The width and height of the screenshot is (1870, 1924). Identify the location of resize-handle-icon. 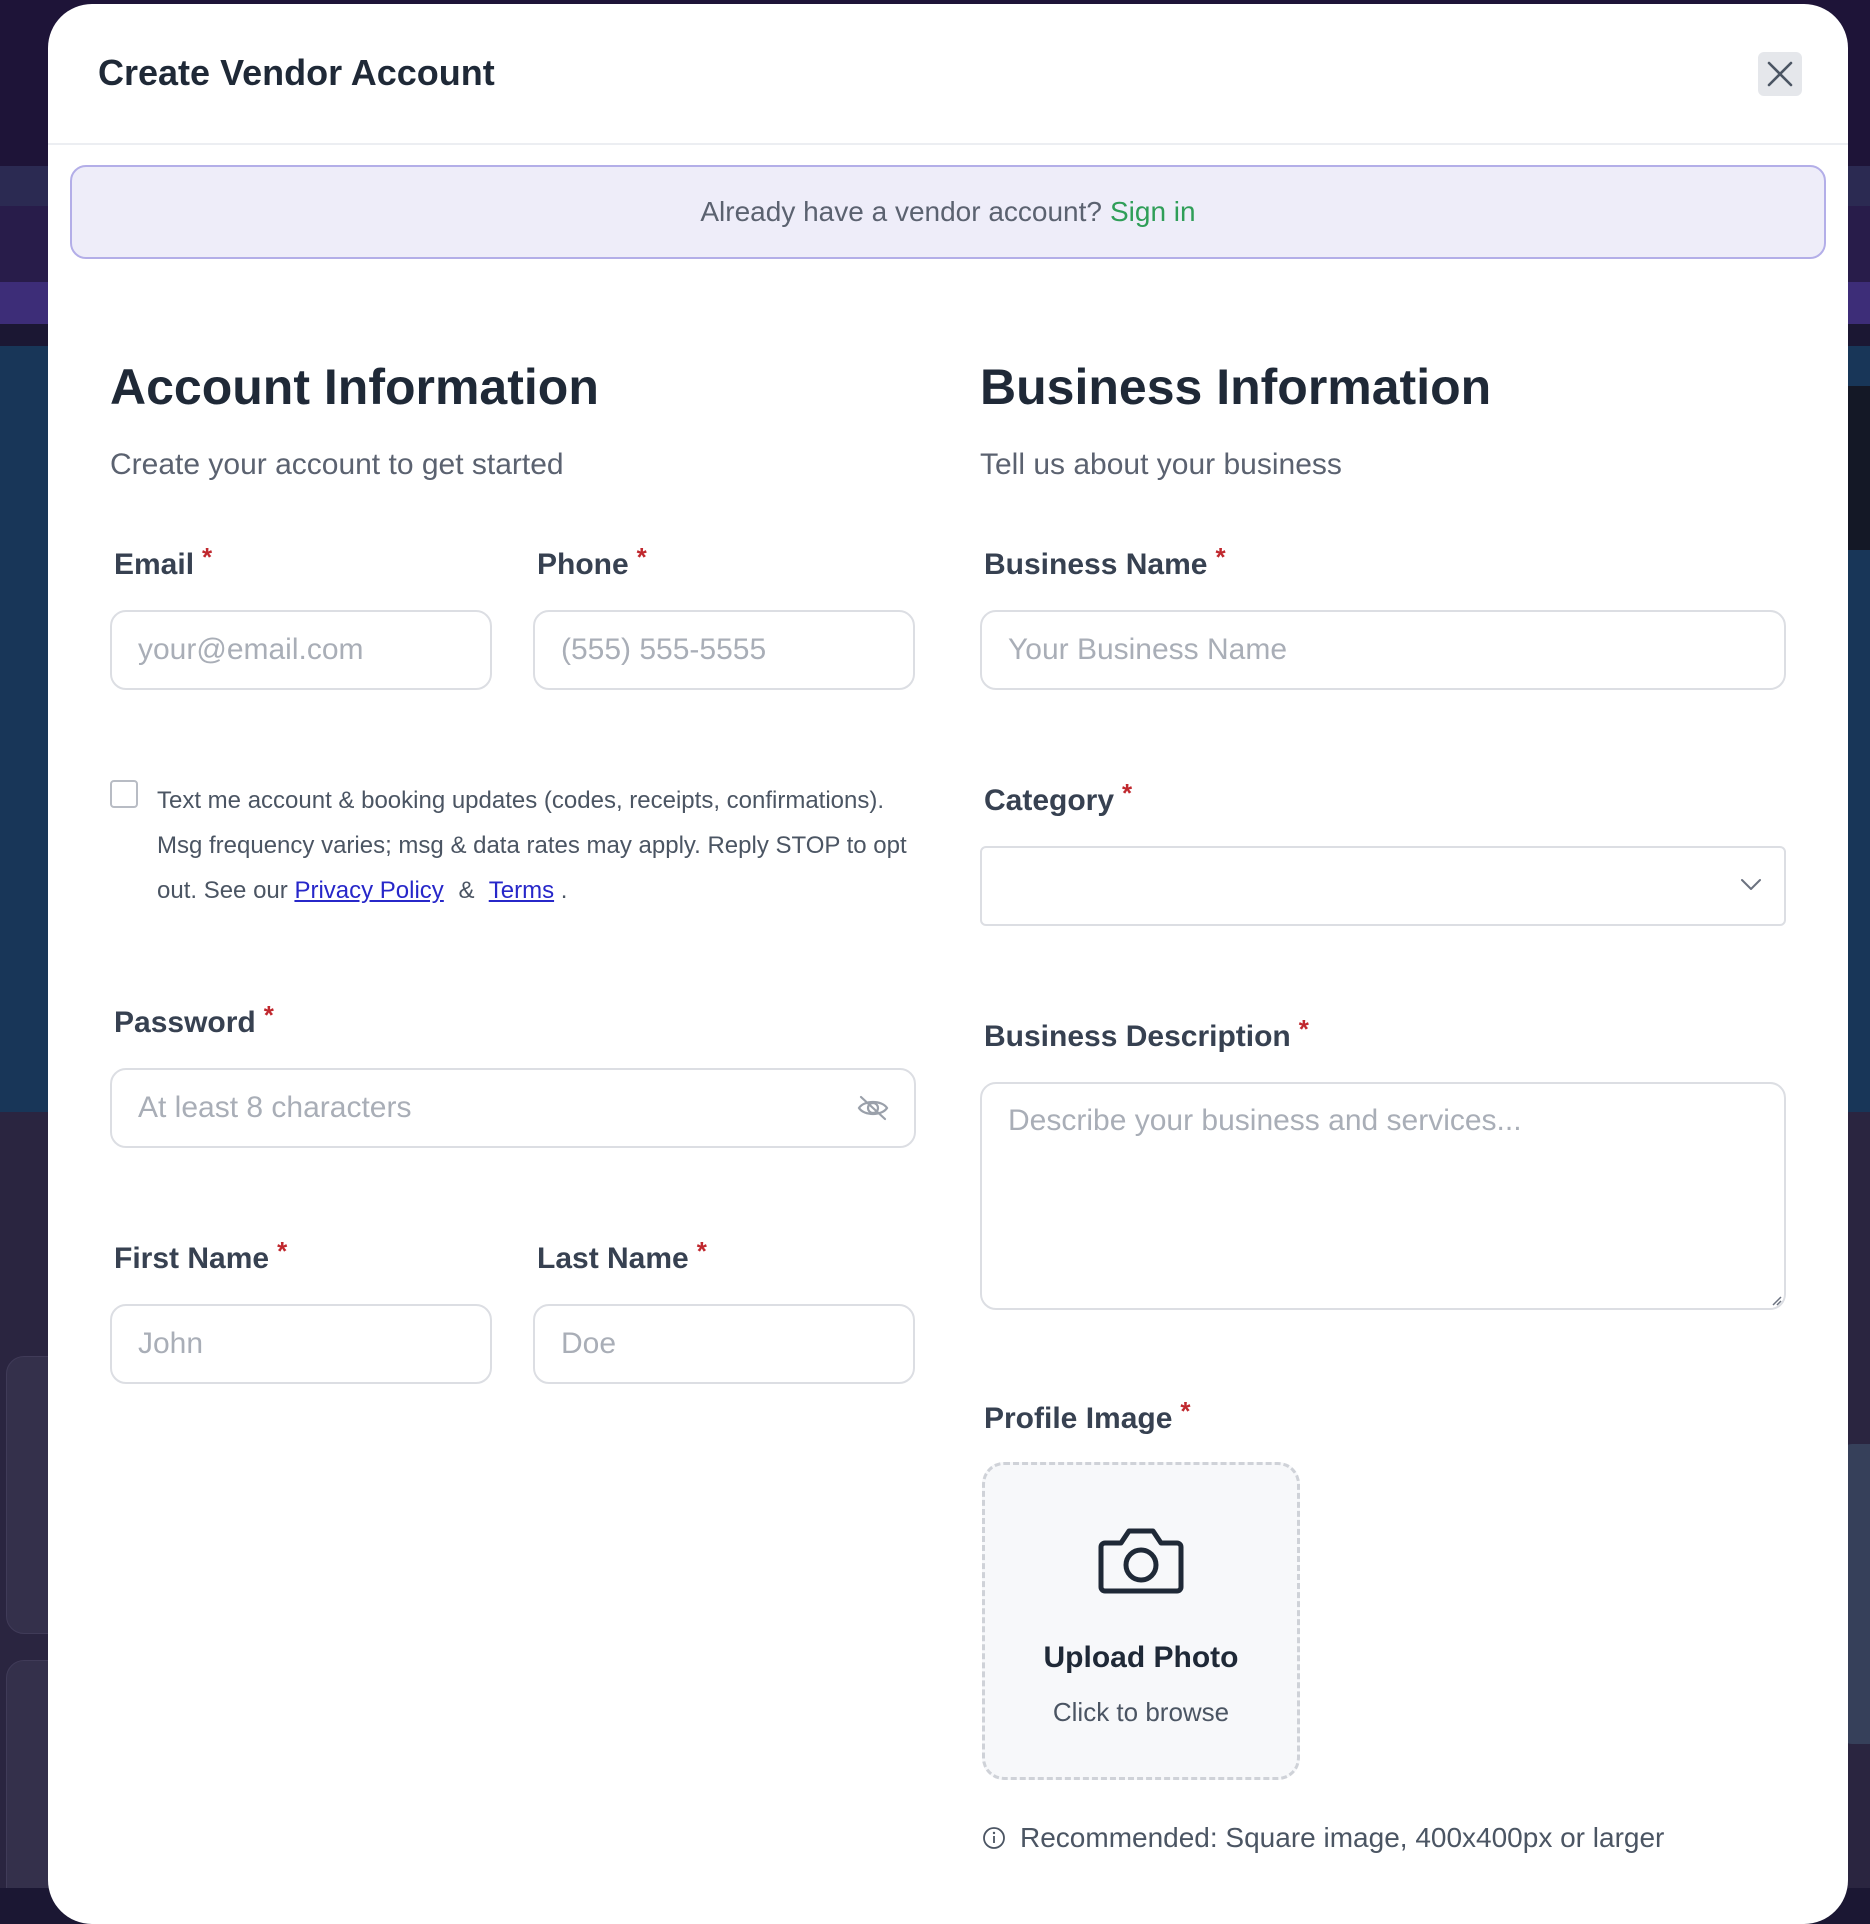
(1776, 1300).